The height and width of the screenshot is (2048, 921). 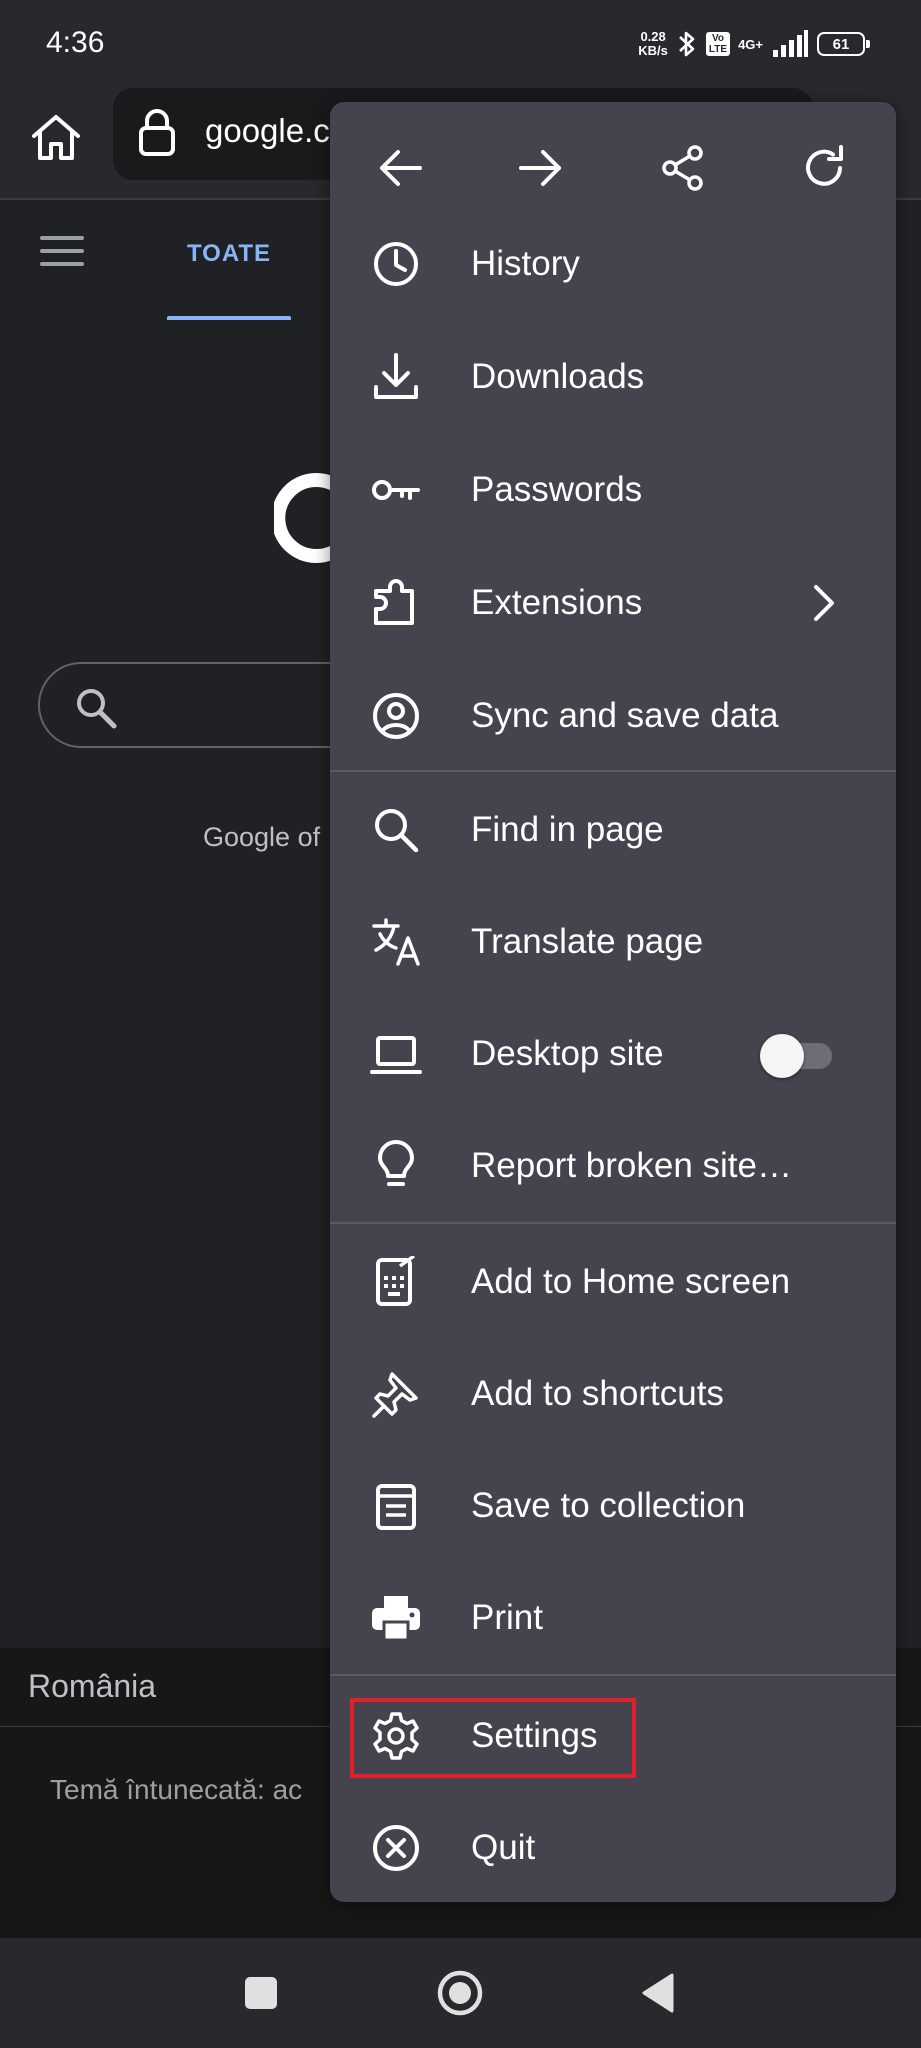 What do you see at coordinates (597, 1393) in the screenshot?
I see `menu-label-add-shortcuts: Add to shortcuts` at bounding box center [597, 1393].